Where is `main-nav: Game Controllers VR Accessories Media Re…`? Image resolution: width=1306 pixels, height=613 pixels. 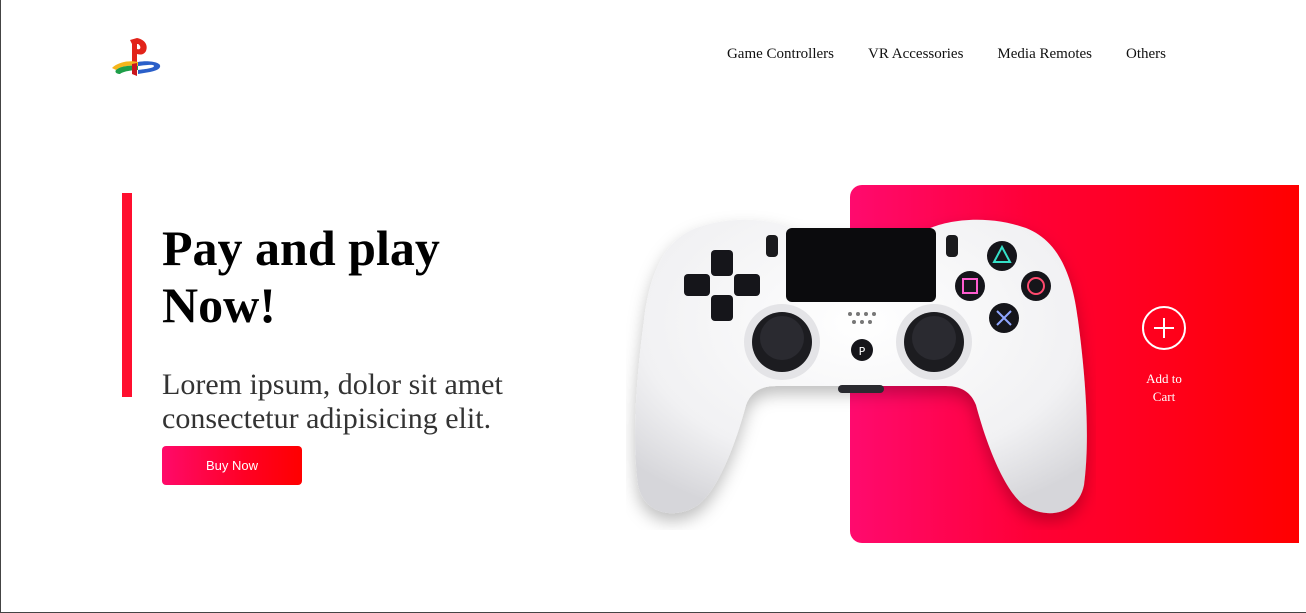
main-nav: Game Controllers VR Accessories Media Re… is located at coordinates (946, 54).